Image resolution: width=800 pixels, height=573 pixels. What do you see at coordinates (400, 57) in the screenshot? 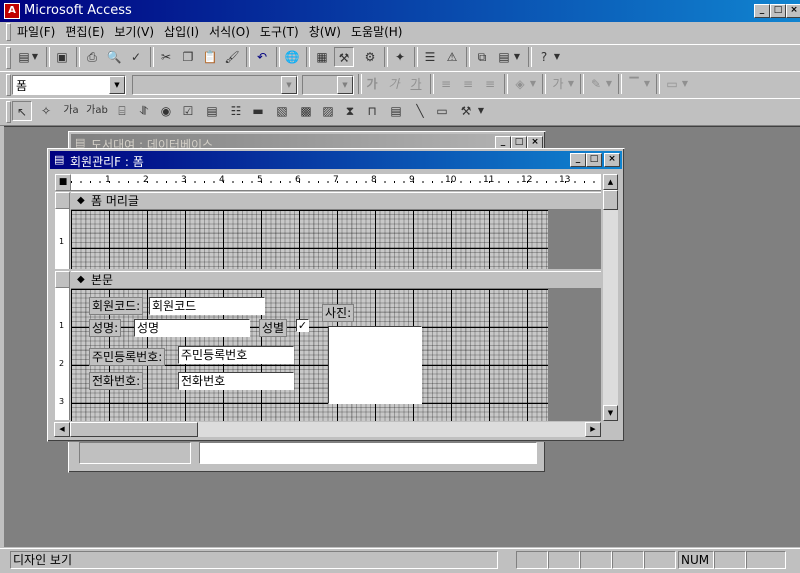
I see `code-icon: ✦` at bounding box center [400, 57].